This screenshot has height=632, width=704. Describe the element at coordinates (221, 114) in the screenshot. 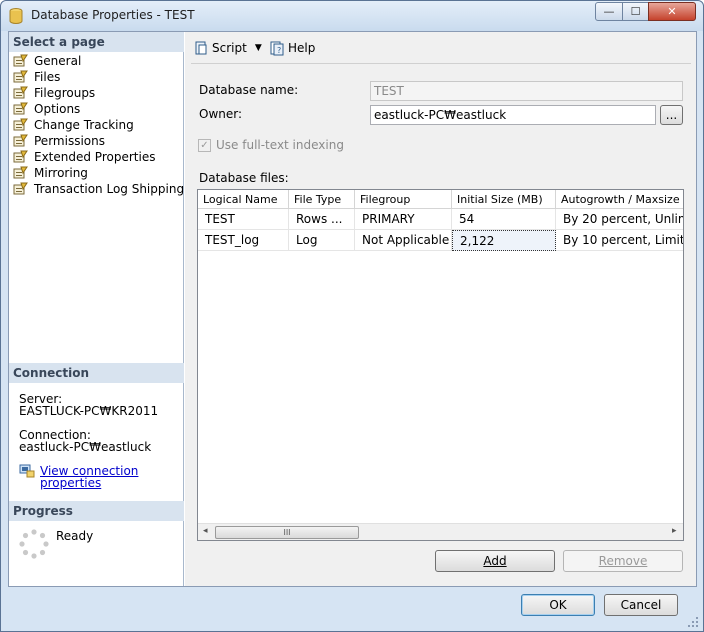

I see `owner-label: Owner:` at that location.